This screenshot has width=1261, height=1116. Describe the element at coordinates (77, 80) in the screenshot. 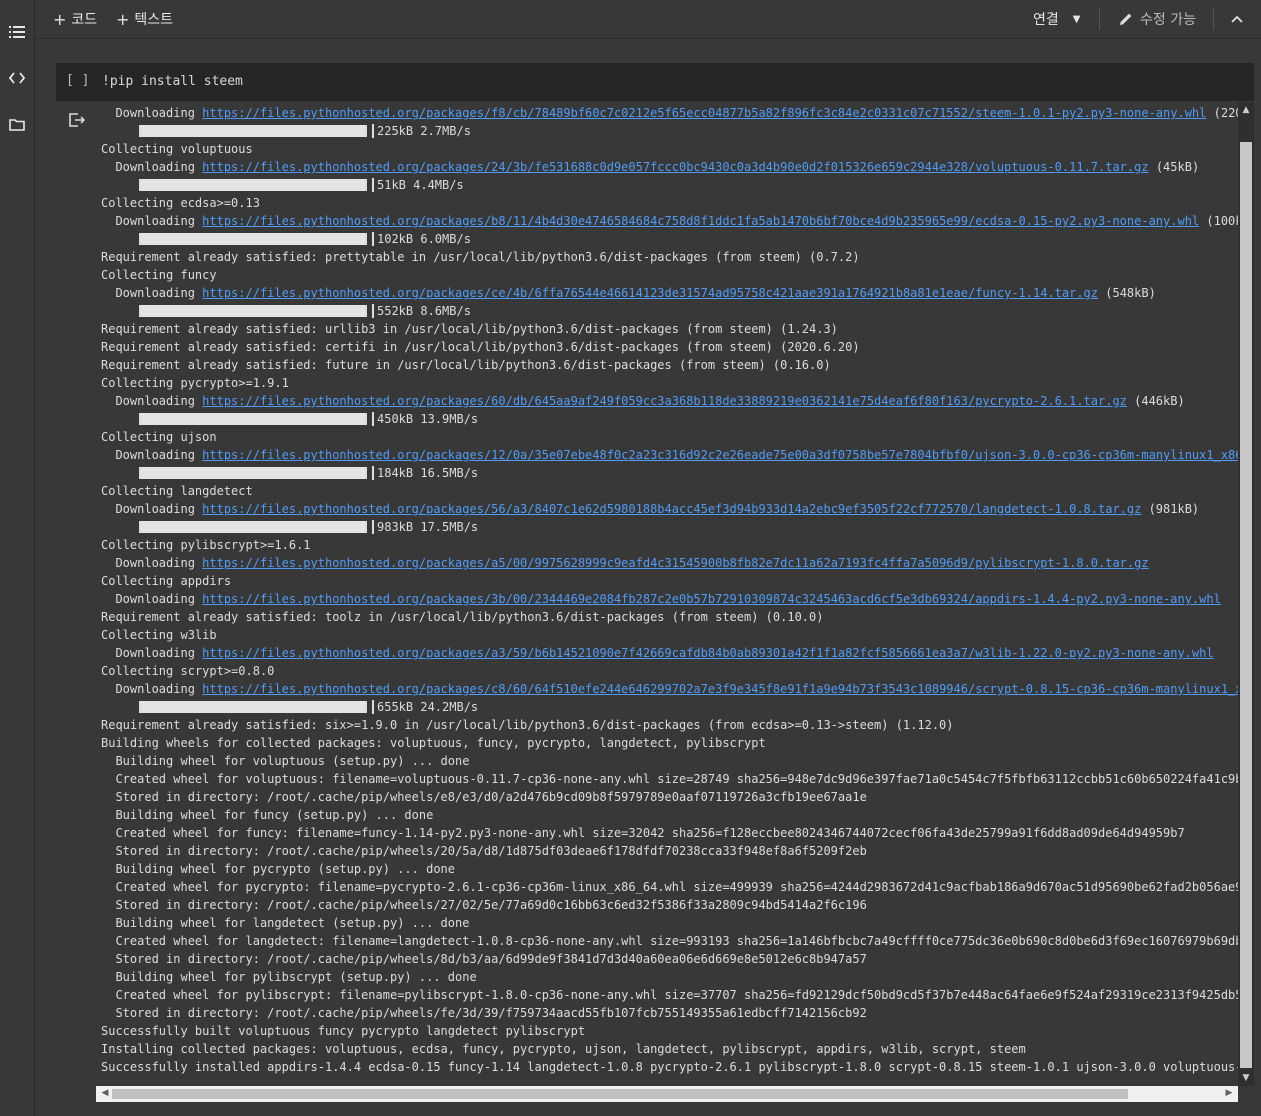

I see `run-cell-button: [ ]` at that location.